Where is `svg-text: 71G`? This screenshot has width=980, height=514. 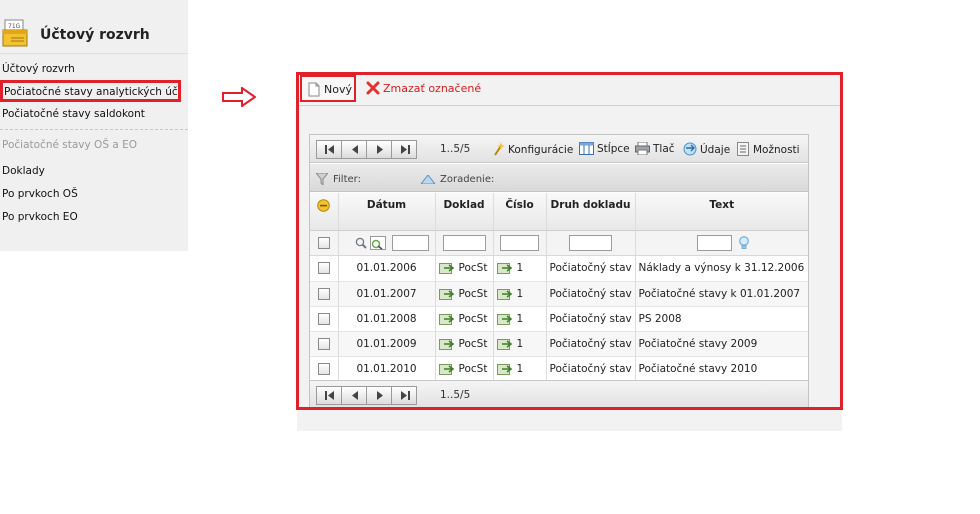 svg-text: 71G is located at coordinates (14, 26).